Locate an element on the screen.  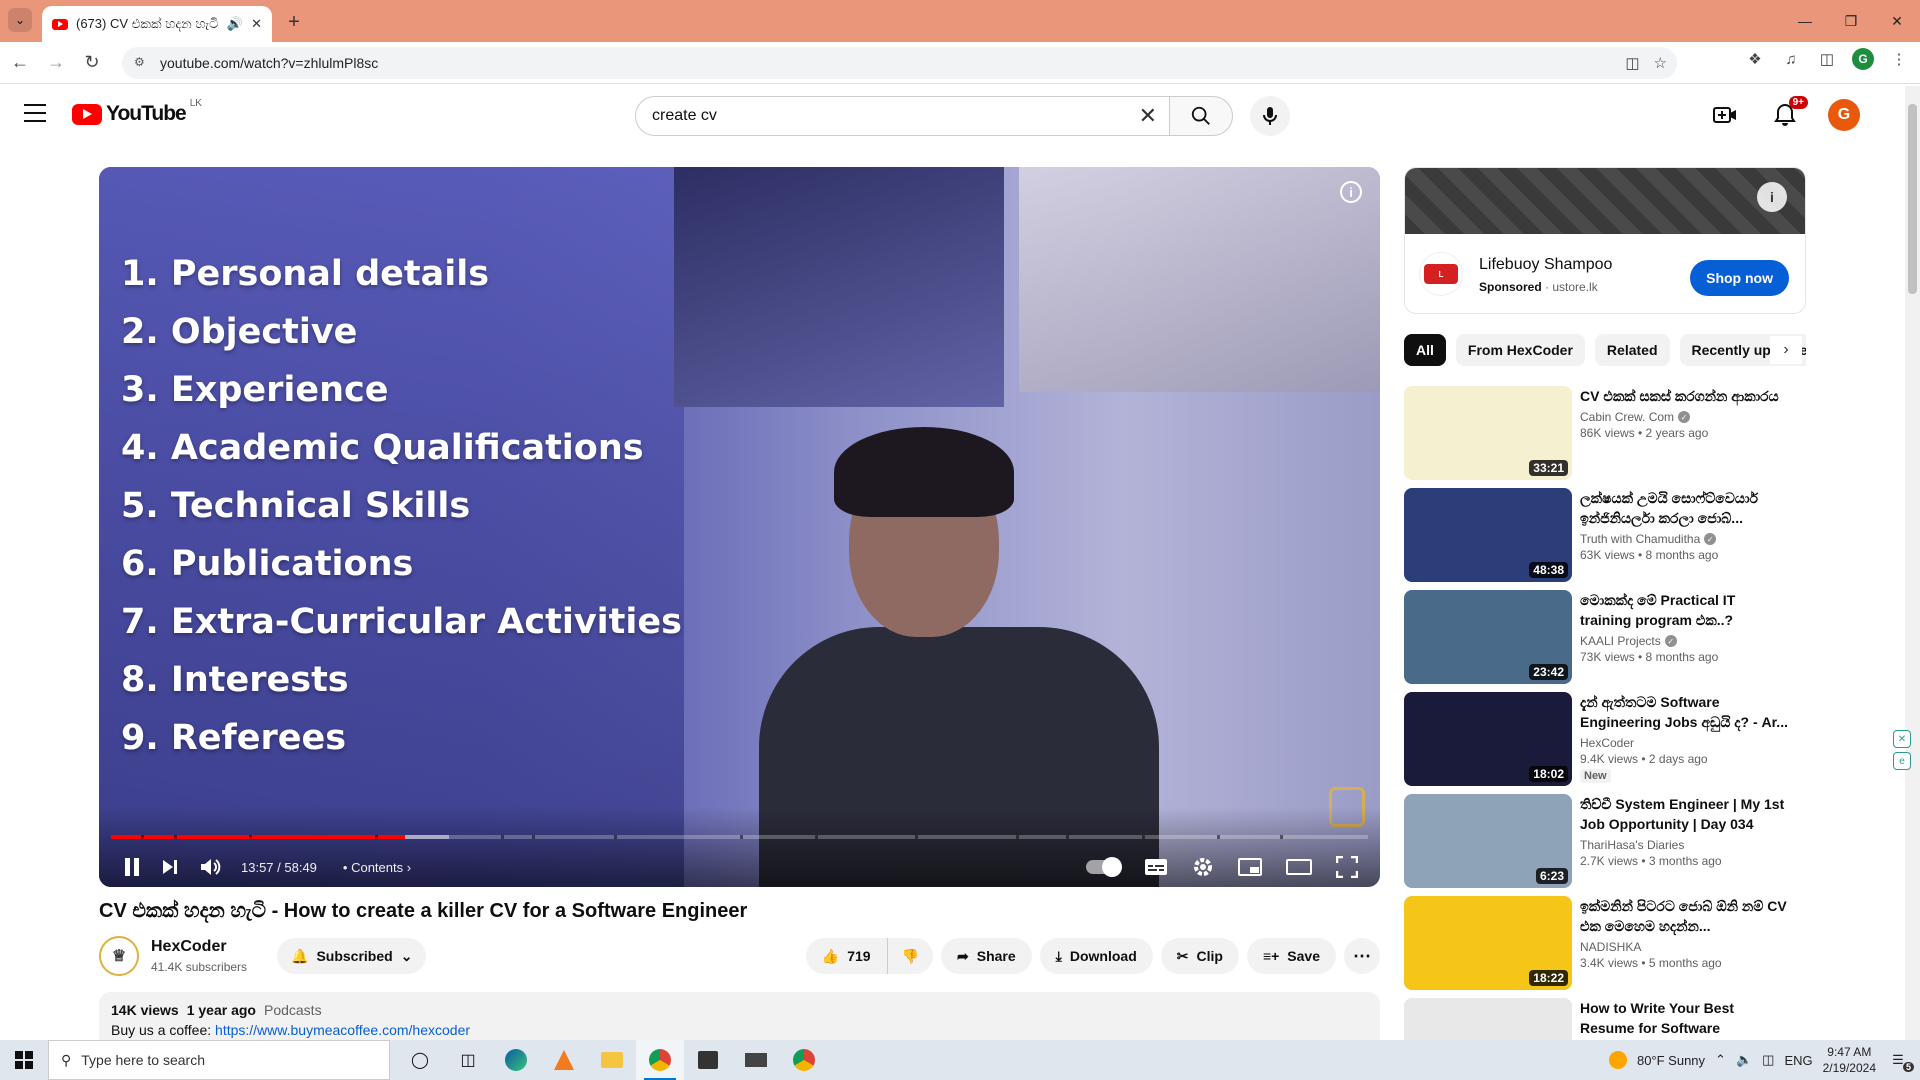
voice-search-button is located at coordinates (1270, 116).